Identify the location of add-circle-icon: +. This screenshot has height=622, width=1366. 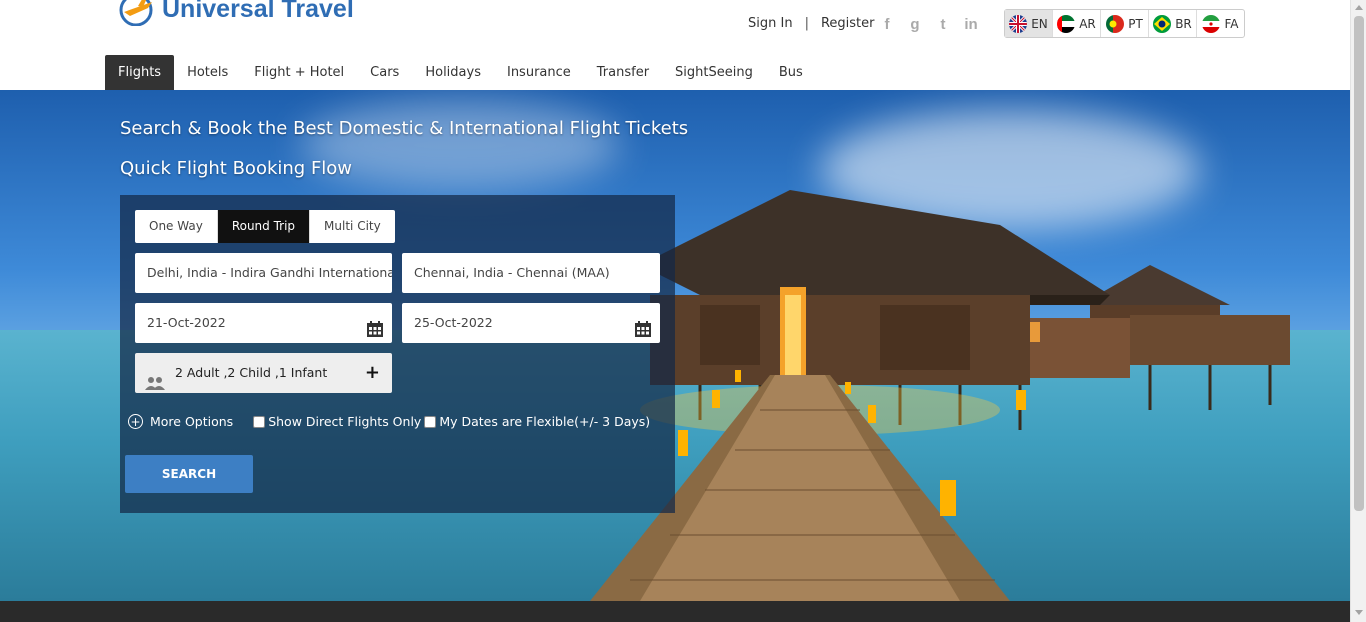
(135, 421).